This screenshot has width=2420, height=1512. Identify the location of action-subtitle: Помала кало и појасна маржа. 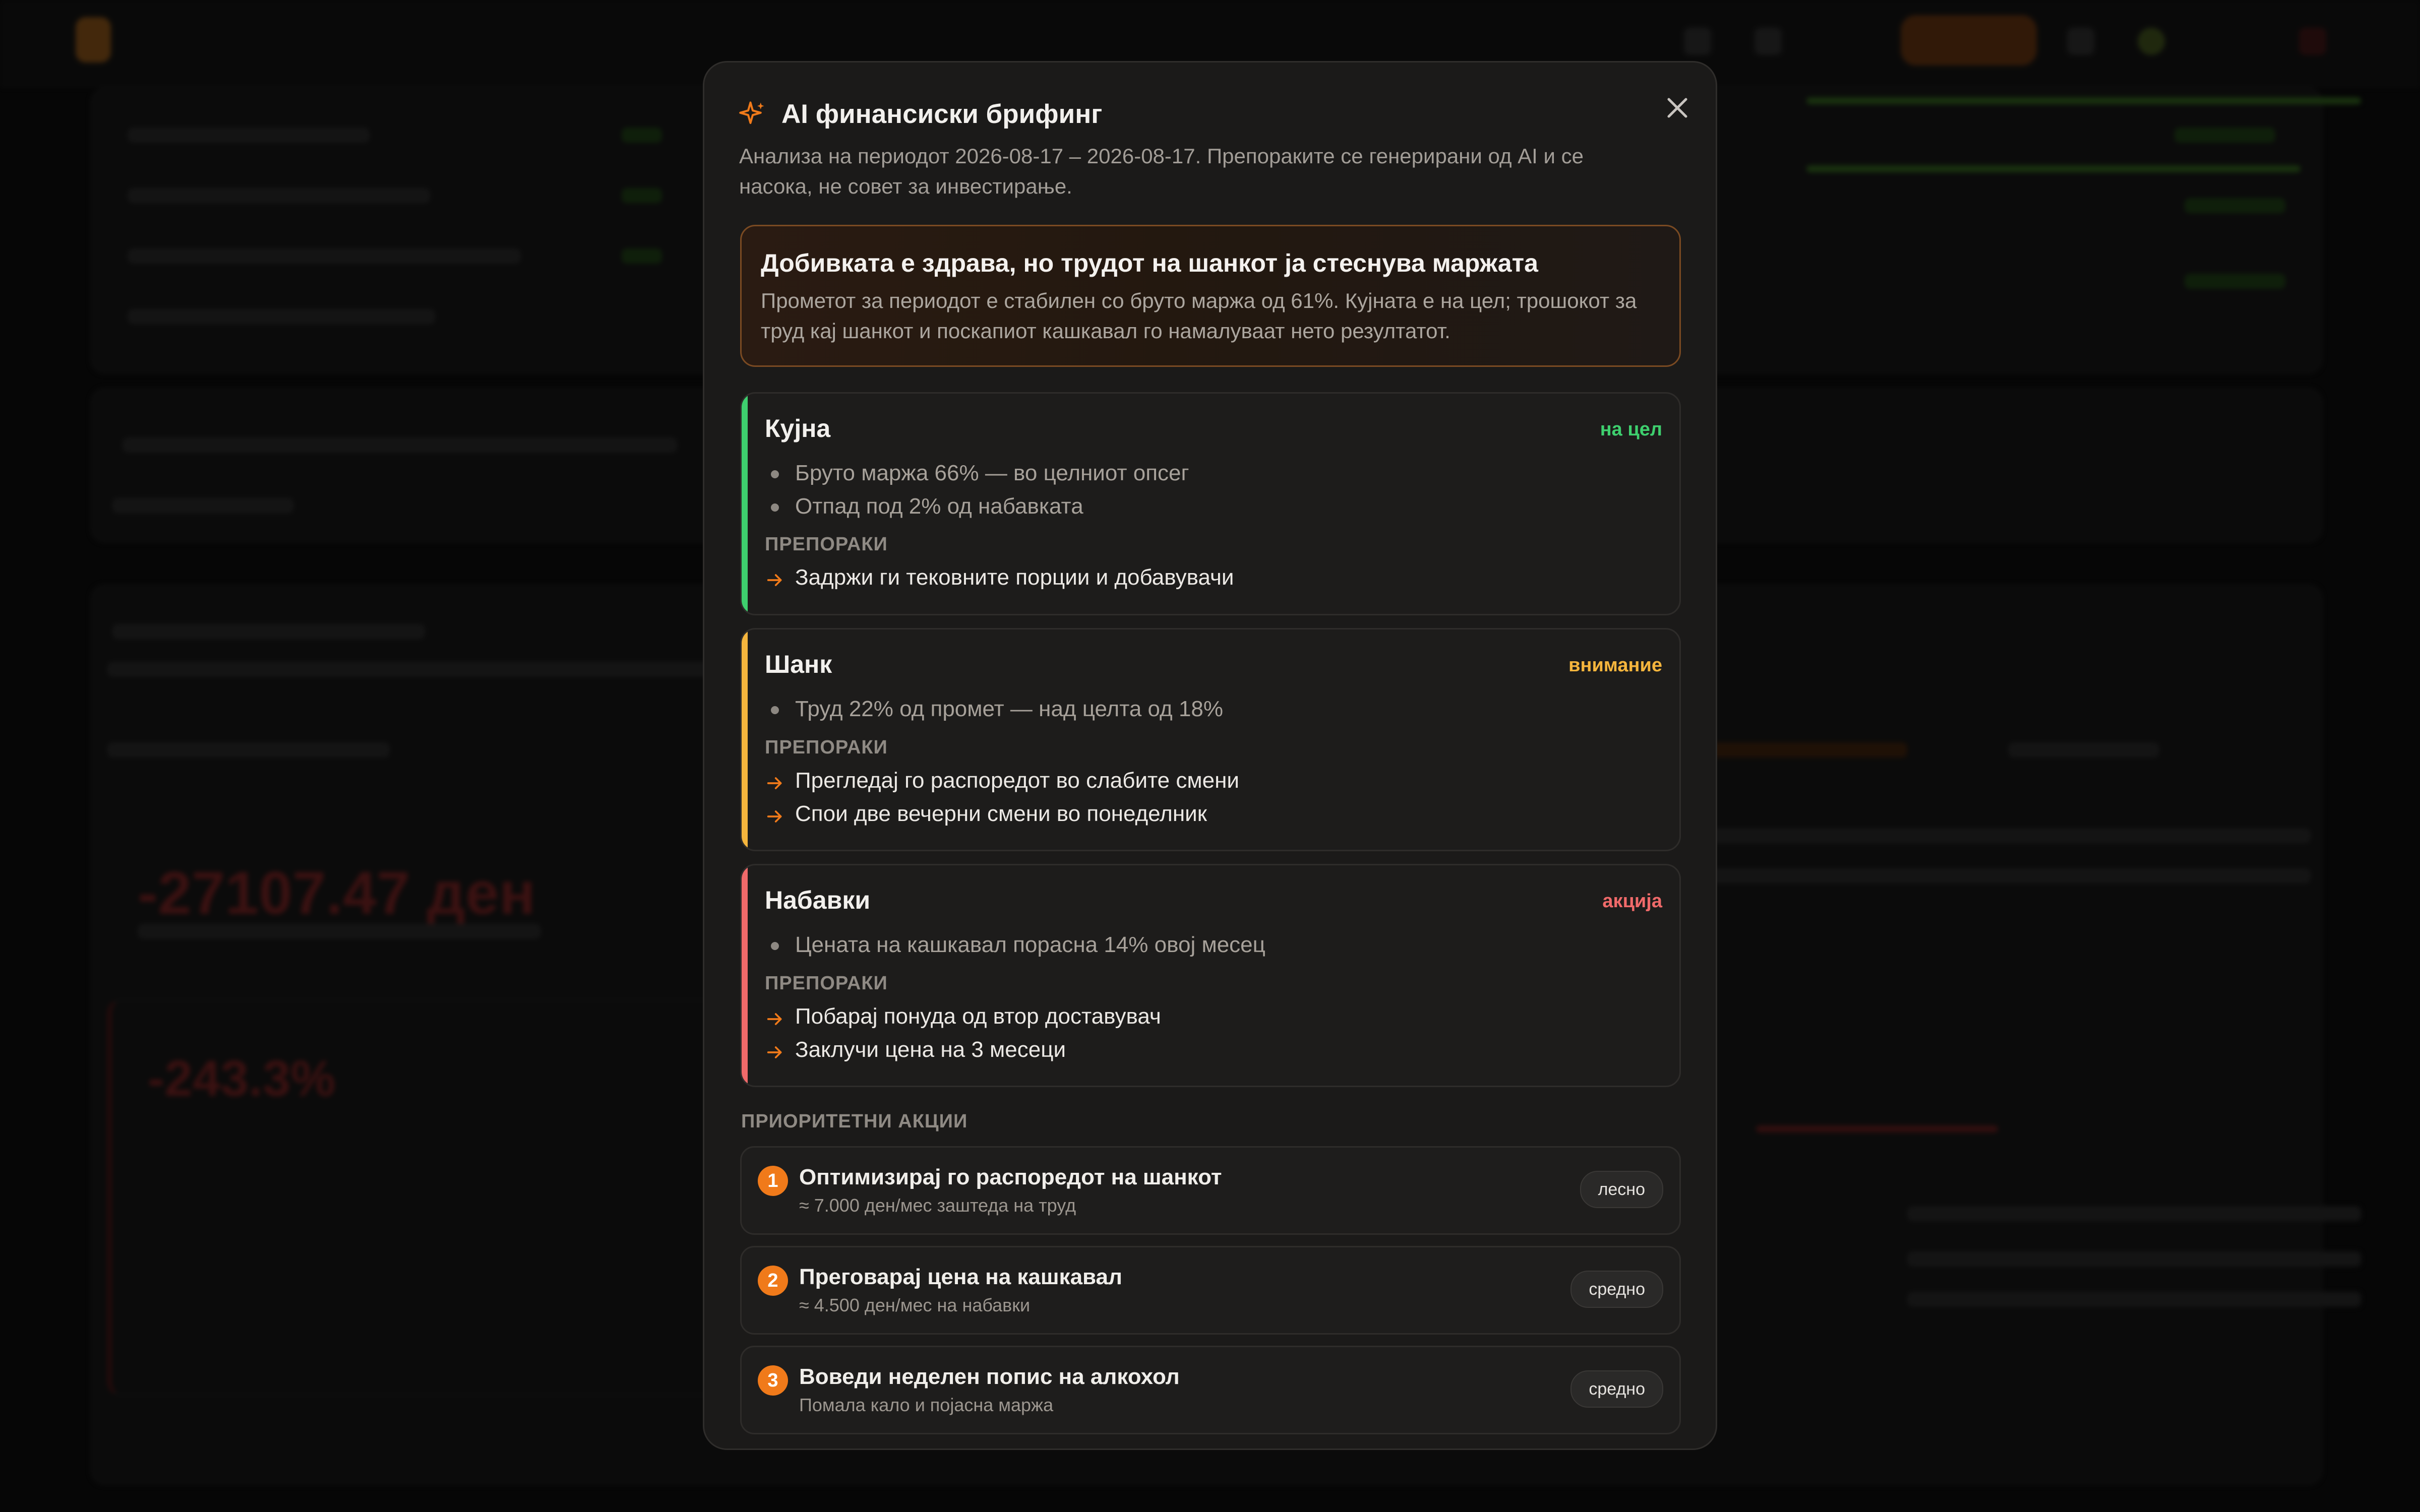
(926, 1405).